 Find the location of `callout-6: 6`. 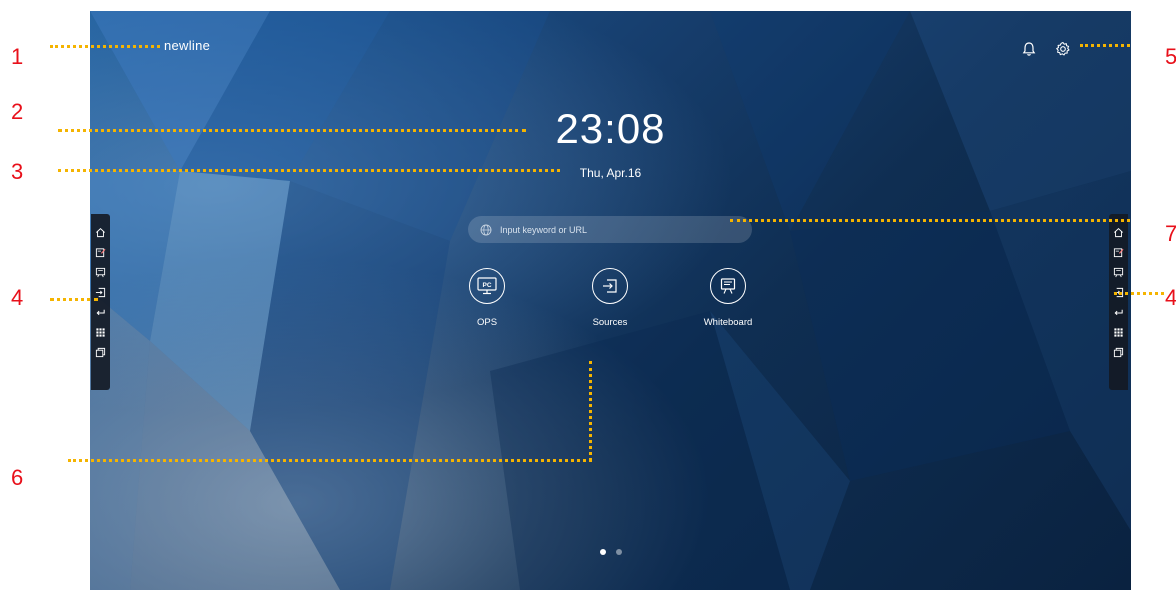

callout-6: 6 is located at coordinates (17, 477).